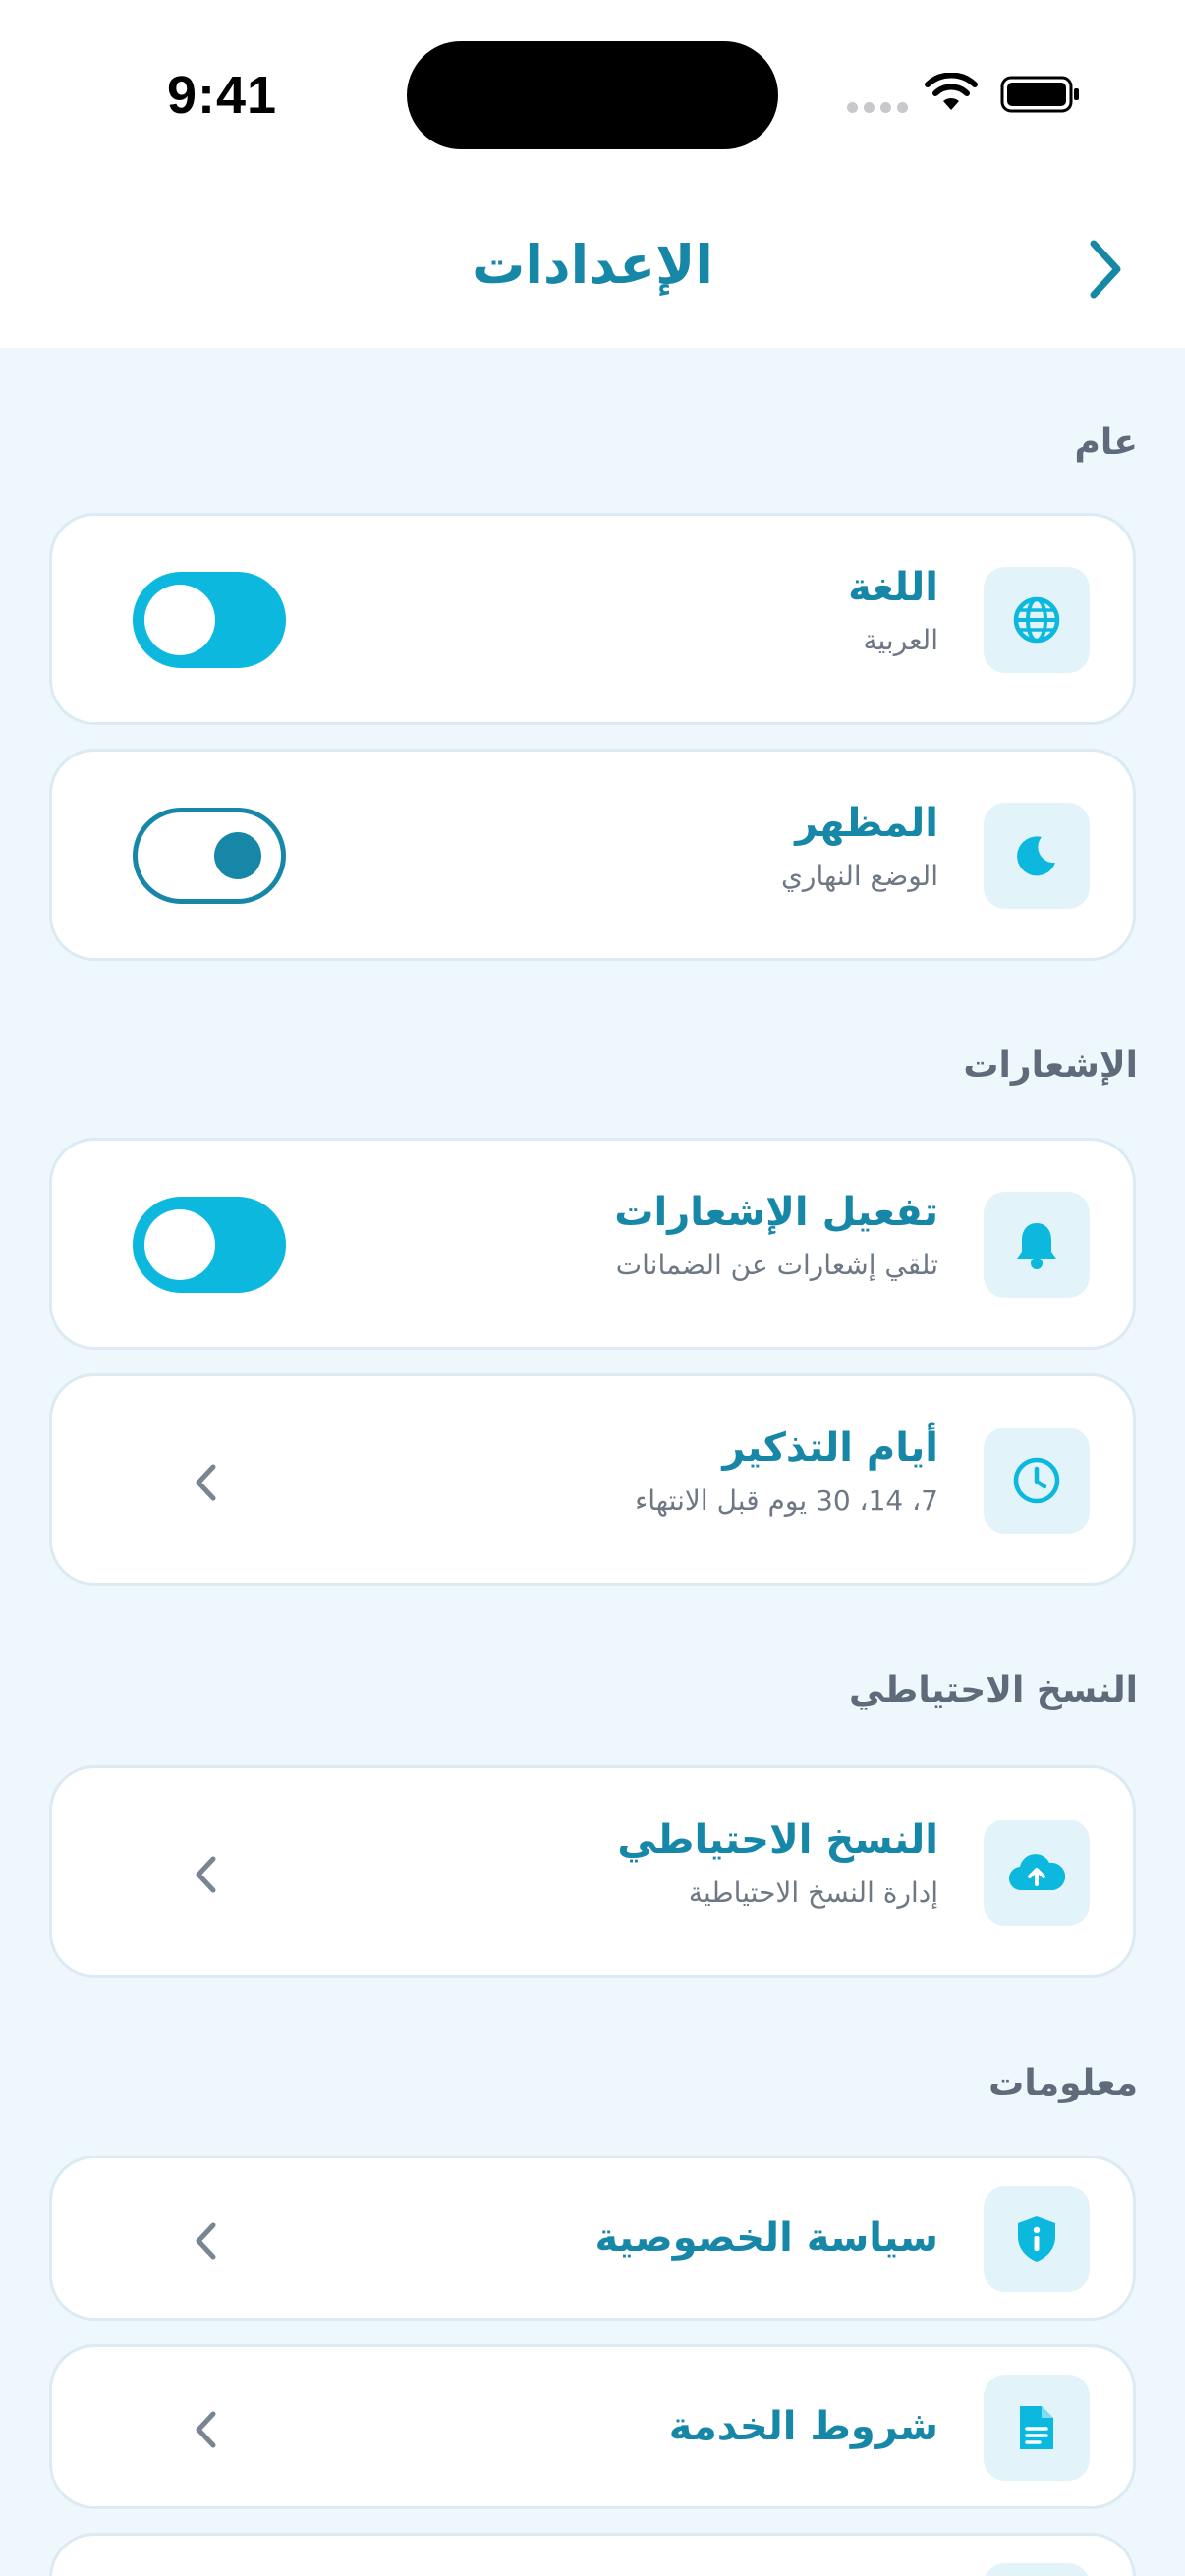 The height and width of the screenshot is (2576, 1185). Describe the element at coordinates (778, 1840) in the screenshot. I see `backup-label: النسخ الاحتياطي` at that location.